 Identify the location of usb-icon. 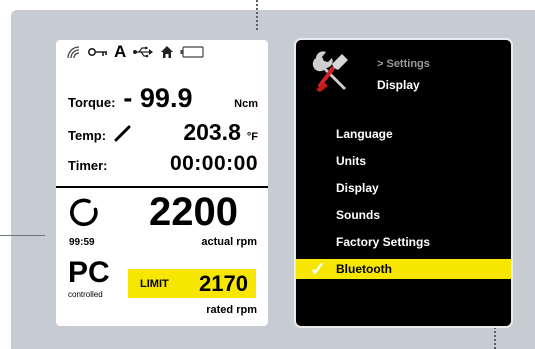
(143, 52).